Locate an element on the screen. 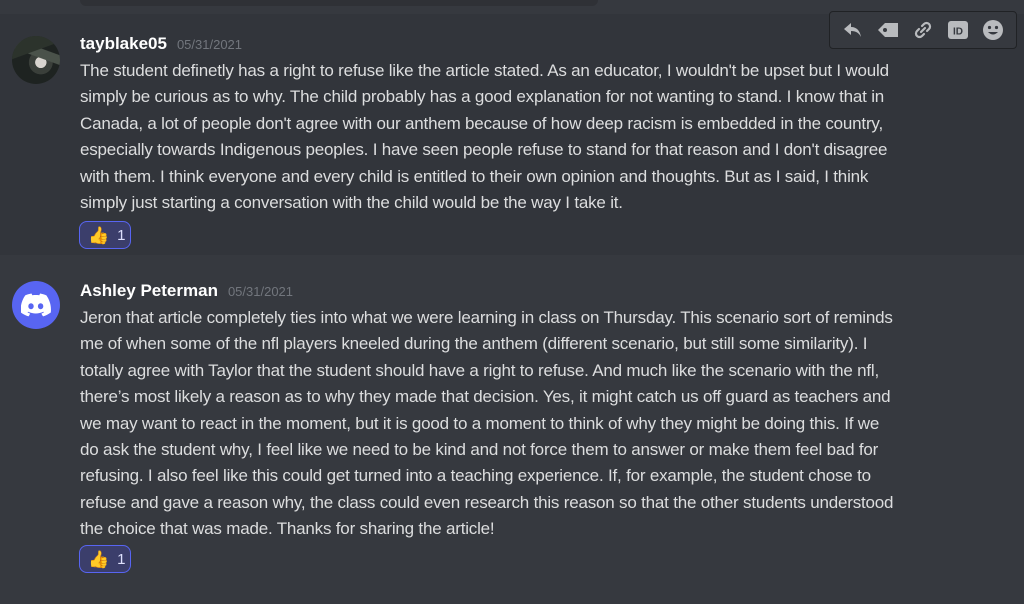  reply-icon is located at coordinates (853, 30).